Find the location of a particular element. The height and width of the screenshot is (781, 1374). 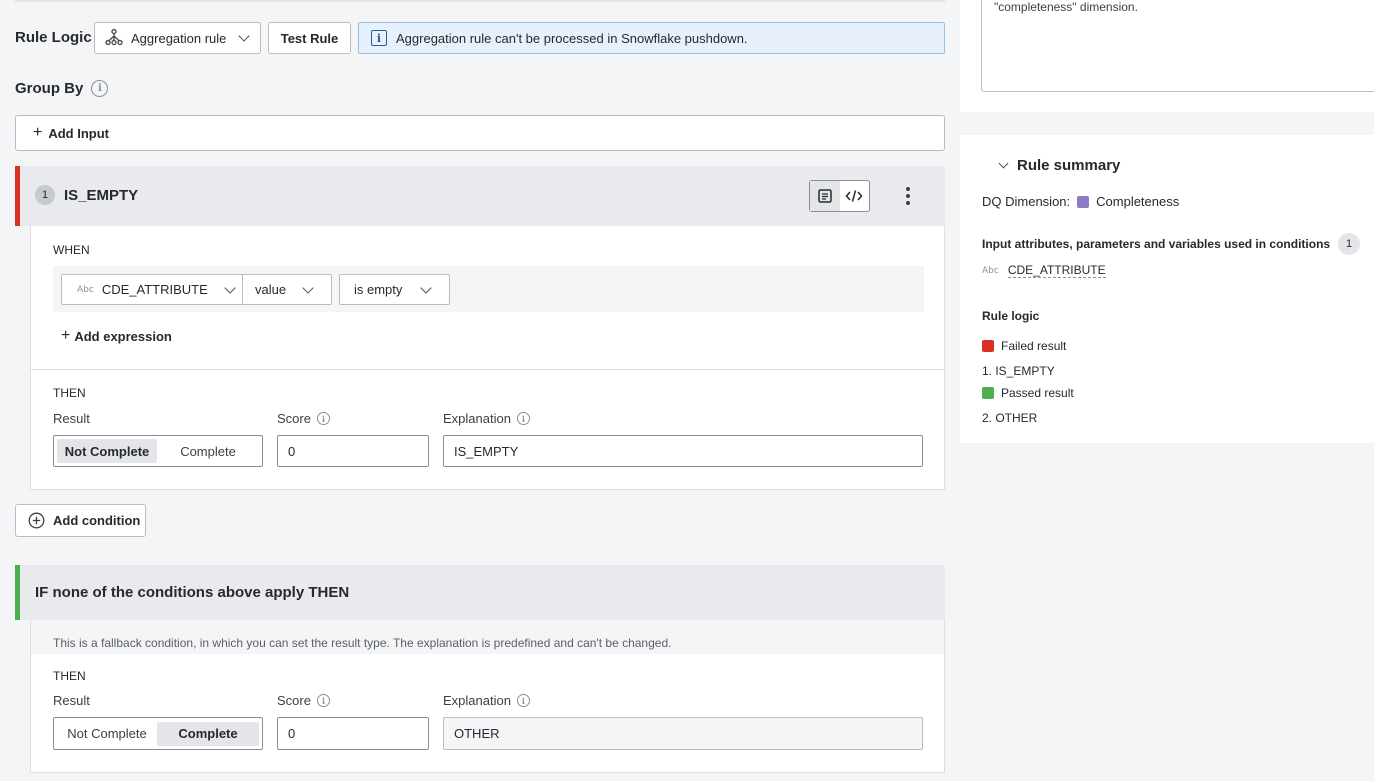

when-label: WHEN is located at coordinates (71, 250).